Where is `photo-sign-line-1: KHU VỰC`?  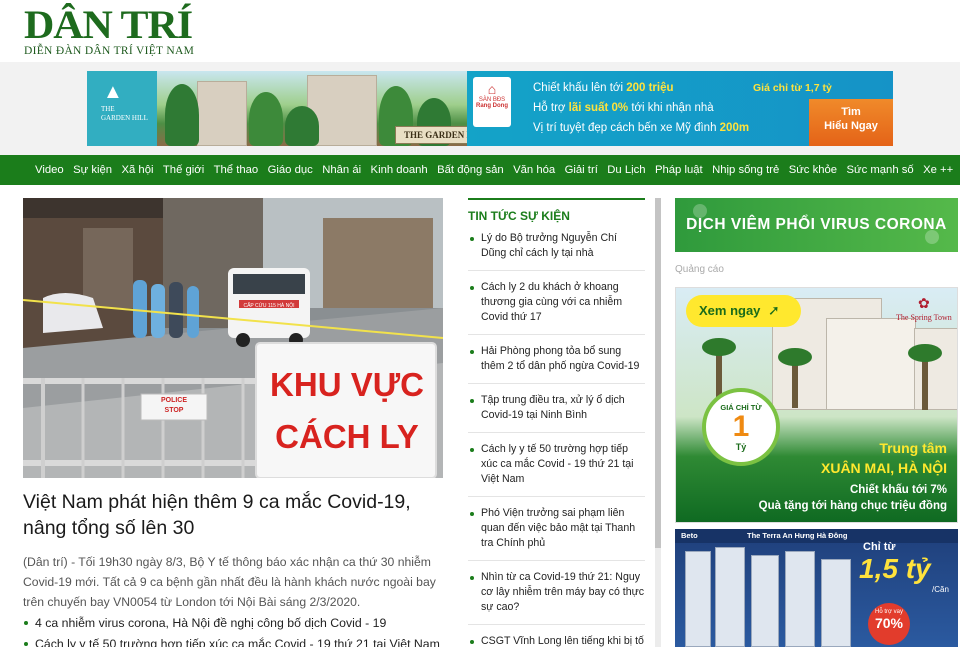 photo-sign-line-1: KHU VỰC is located at coordinates (347, 384).